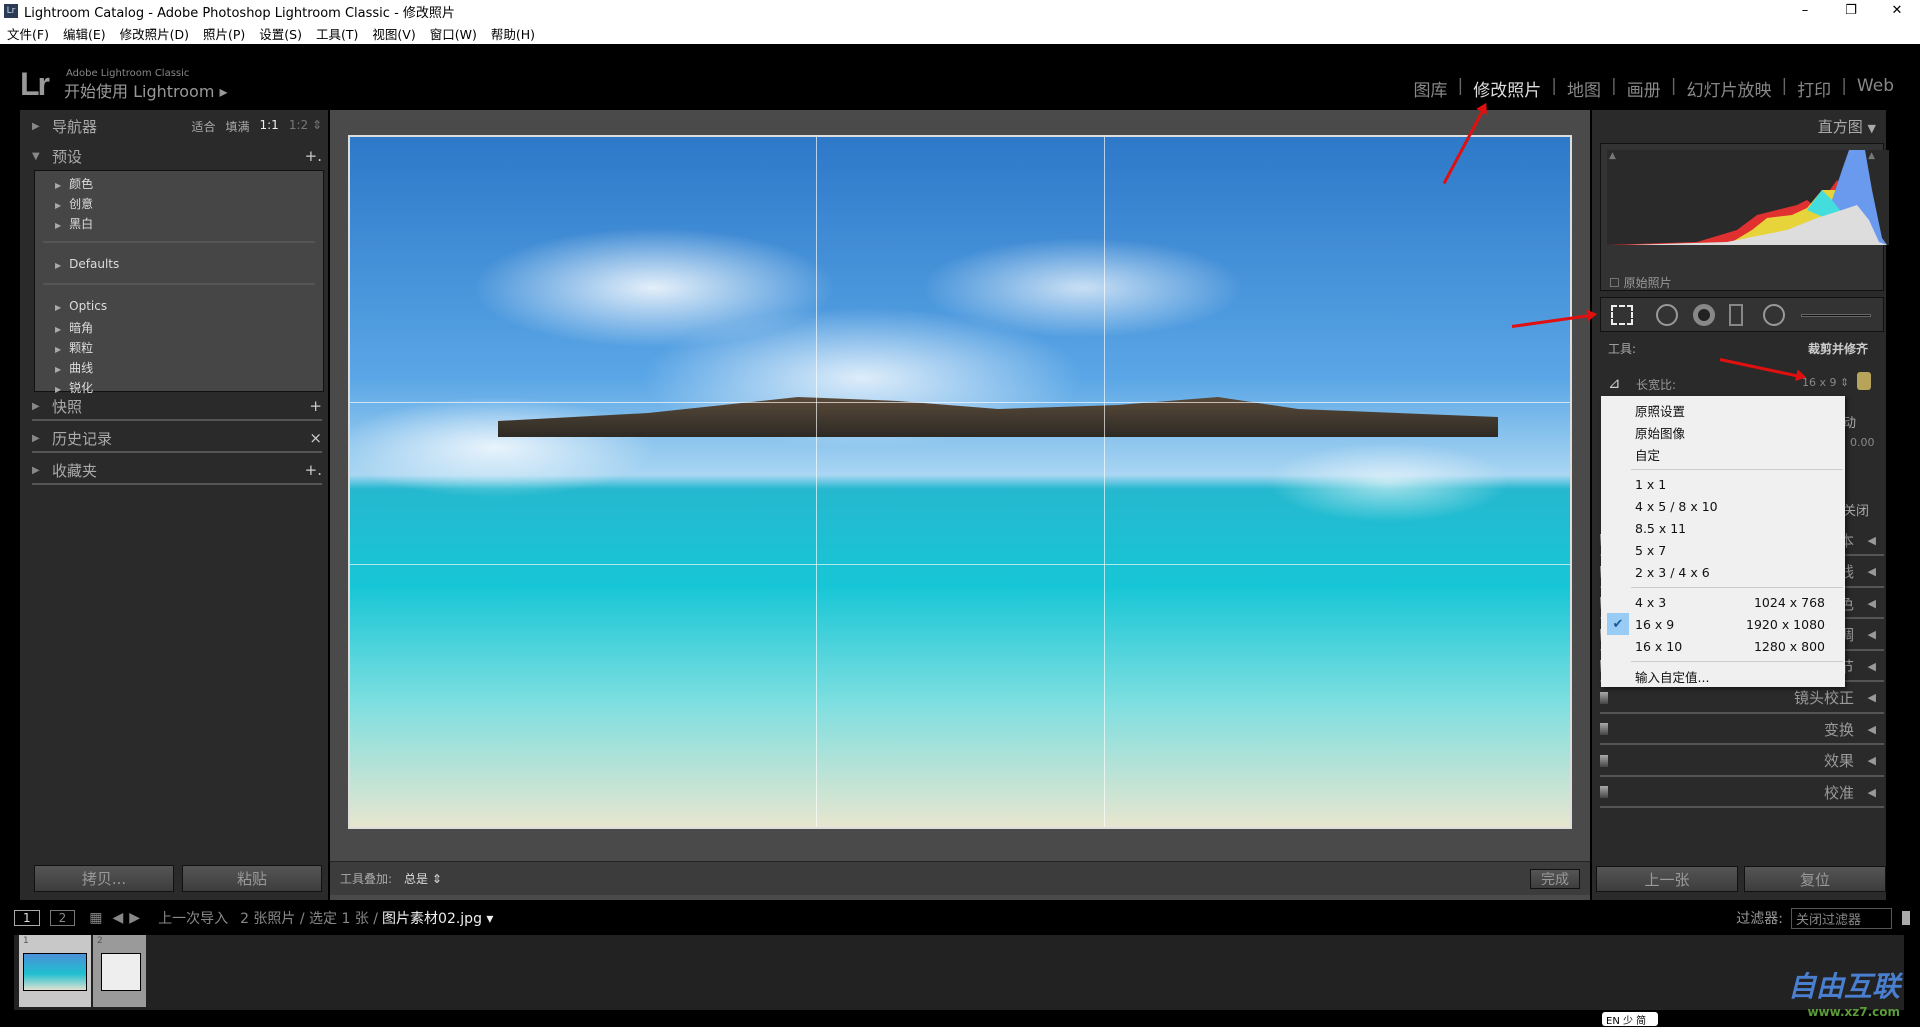  I want to click on menu-item: 4 x 5 / 8 x 10, so click(1730, 506).